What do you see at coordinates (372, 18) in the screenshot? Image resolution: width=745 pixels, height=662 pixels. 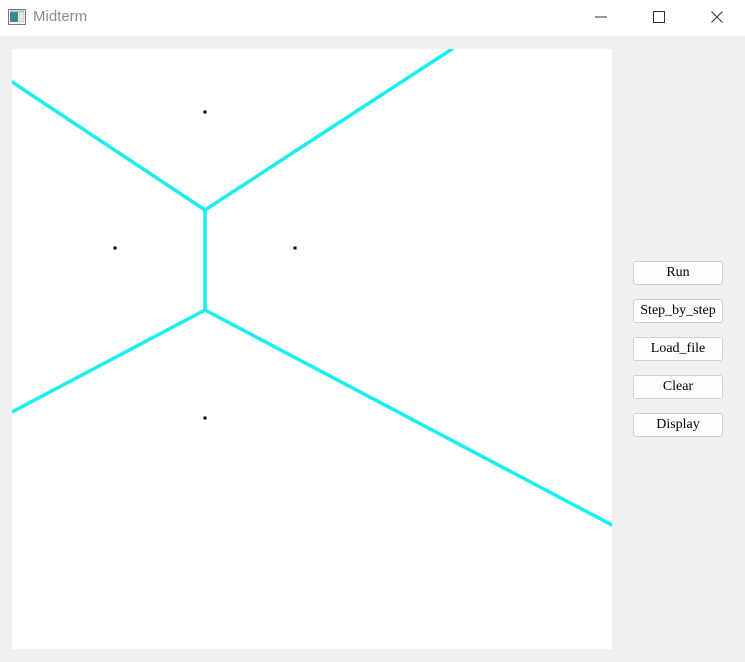 I see `title-bar: Midterm` at bounding box center [372, 18].